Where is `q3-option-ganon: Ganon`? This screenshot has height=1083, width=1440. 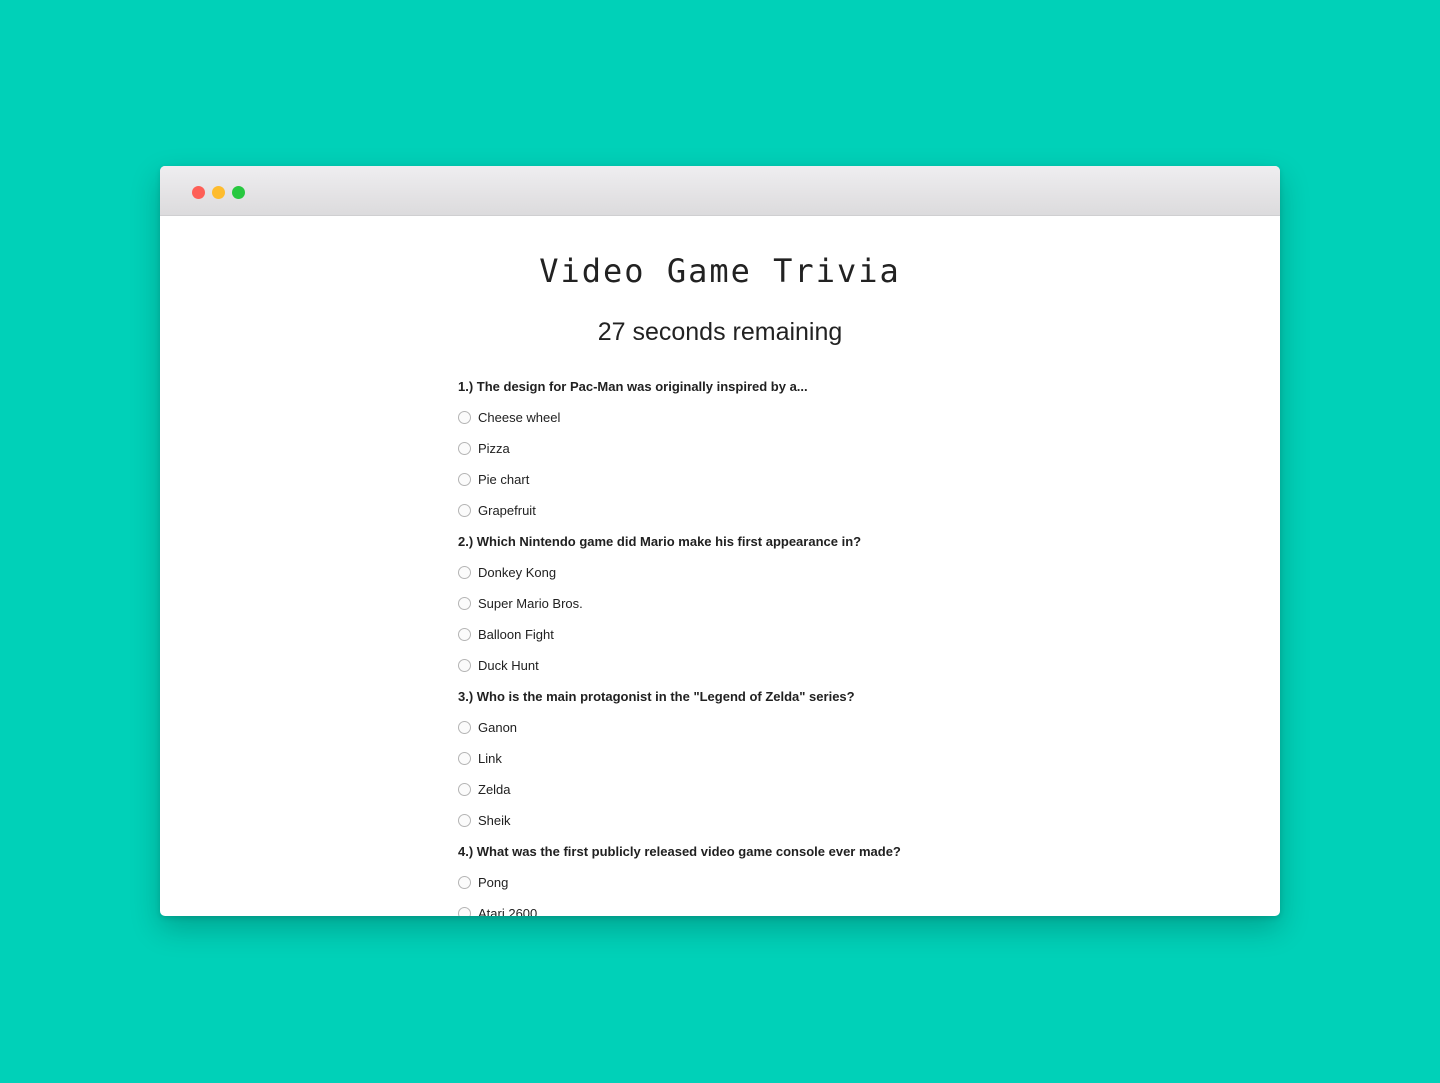 q3-option-ganon: Ganon is located at coordinates (738, 727).